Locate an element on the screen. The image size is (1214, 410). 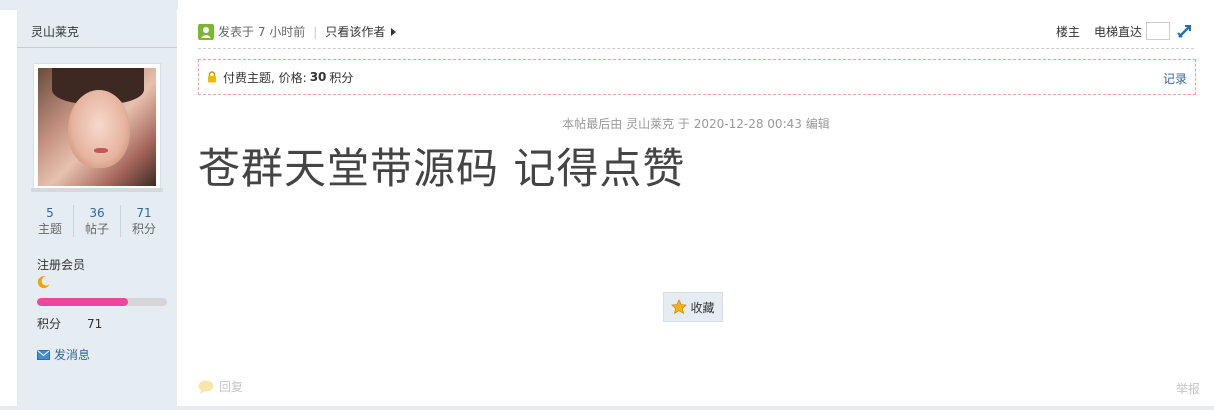
send-message-link: 发消息 is located at coordinates (63, 354).